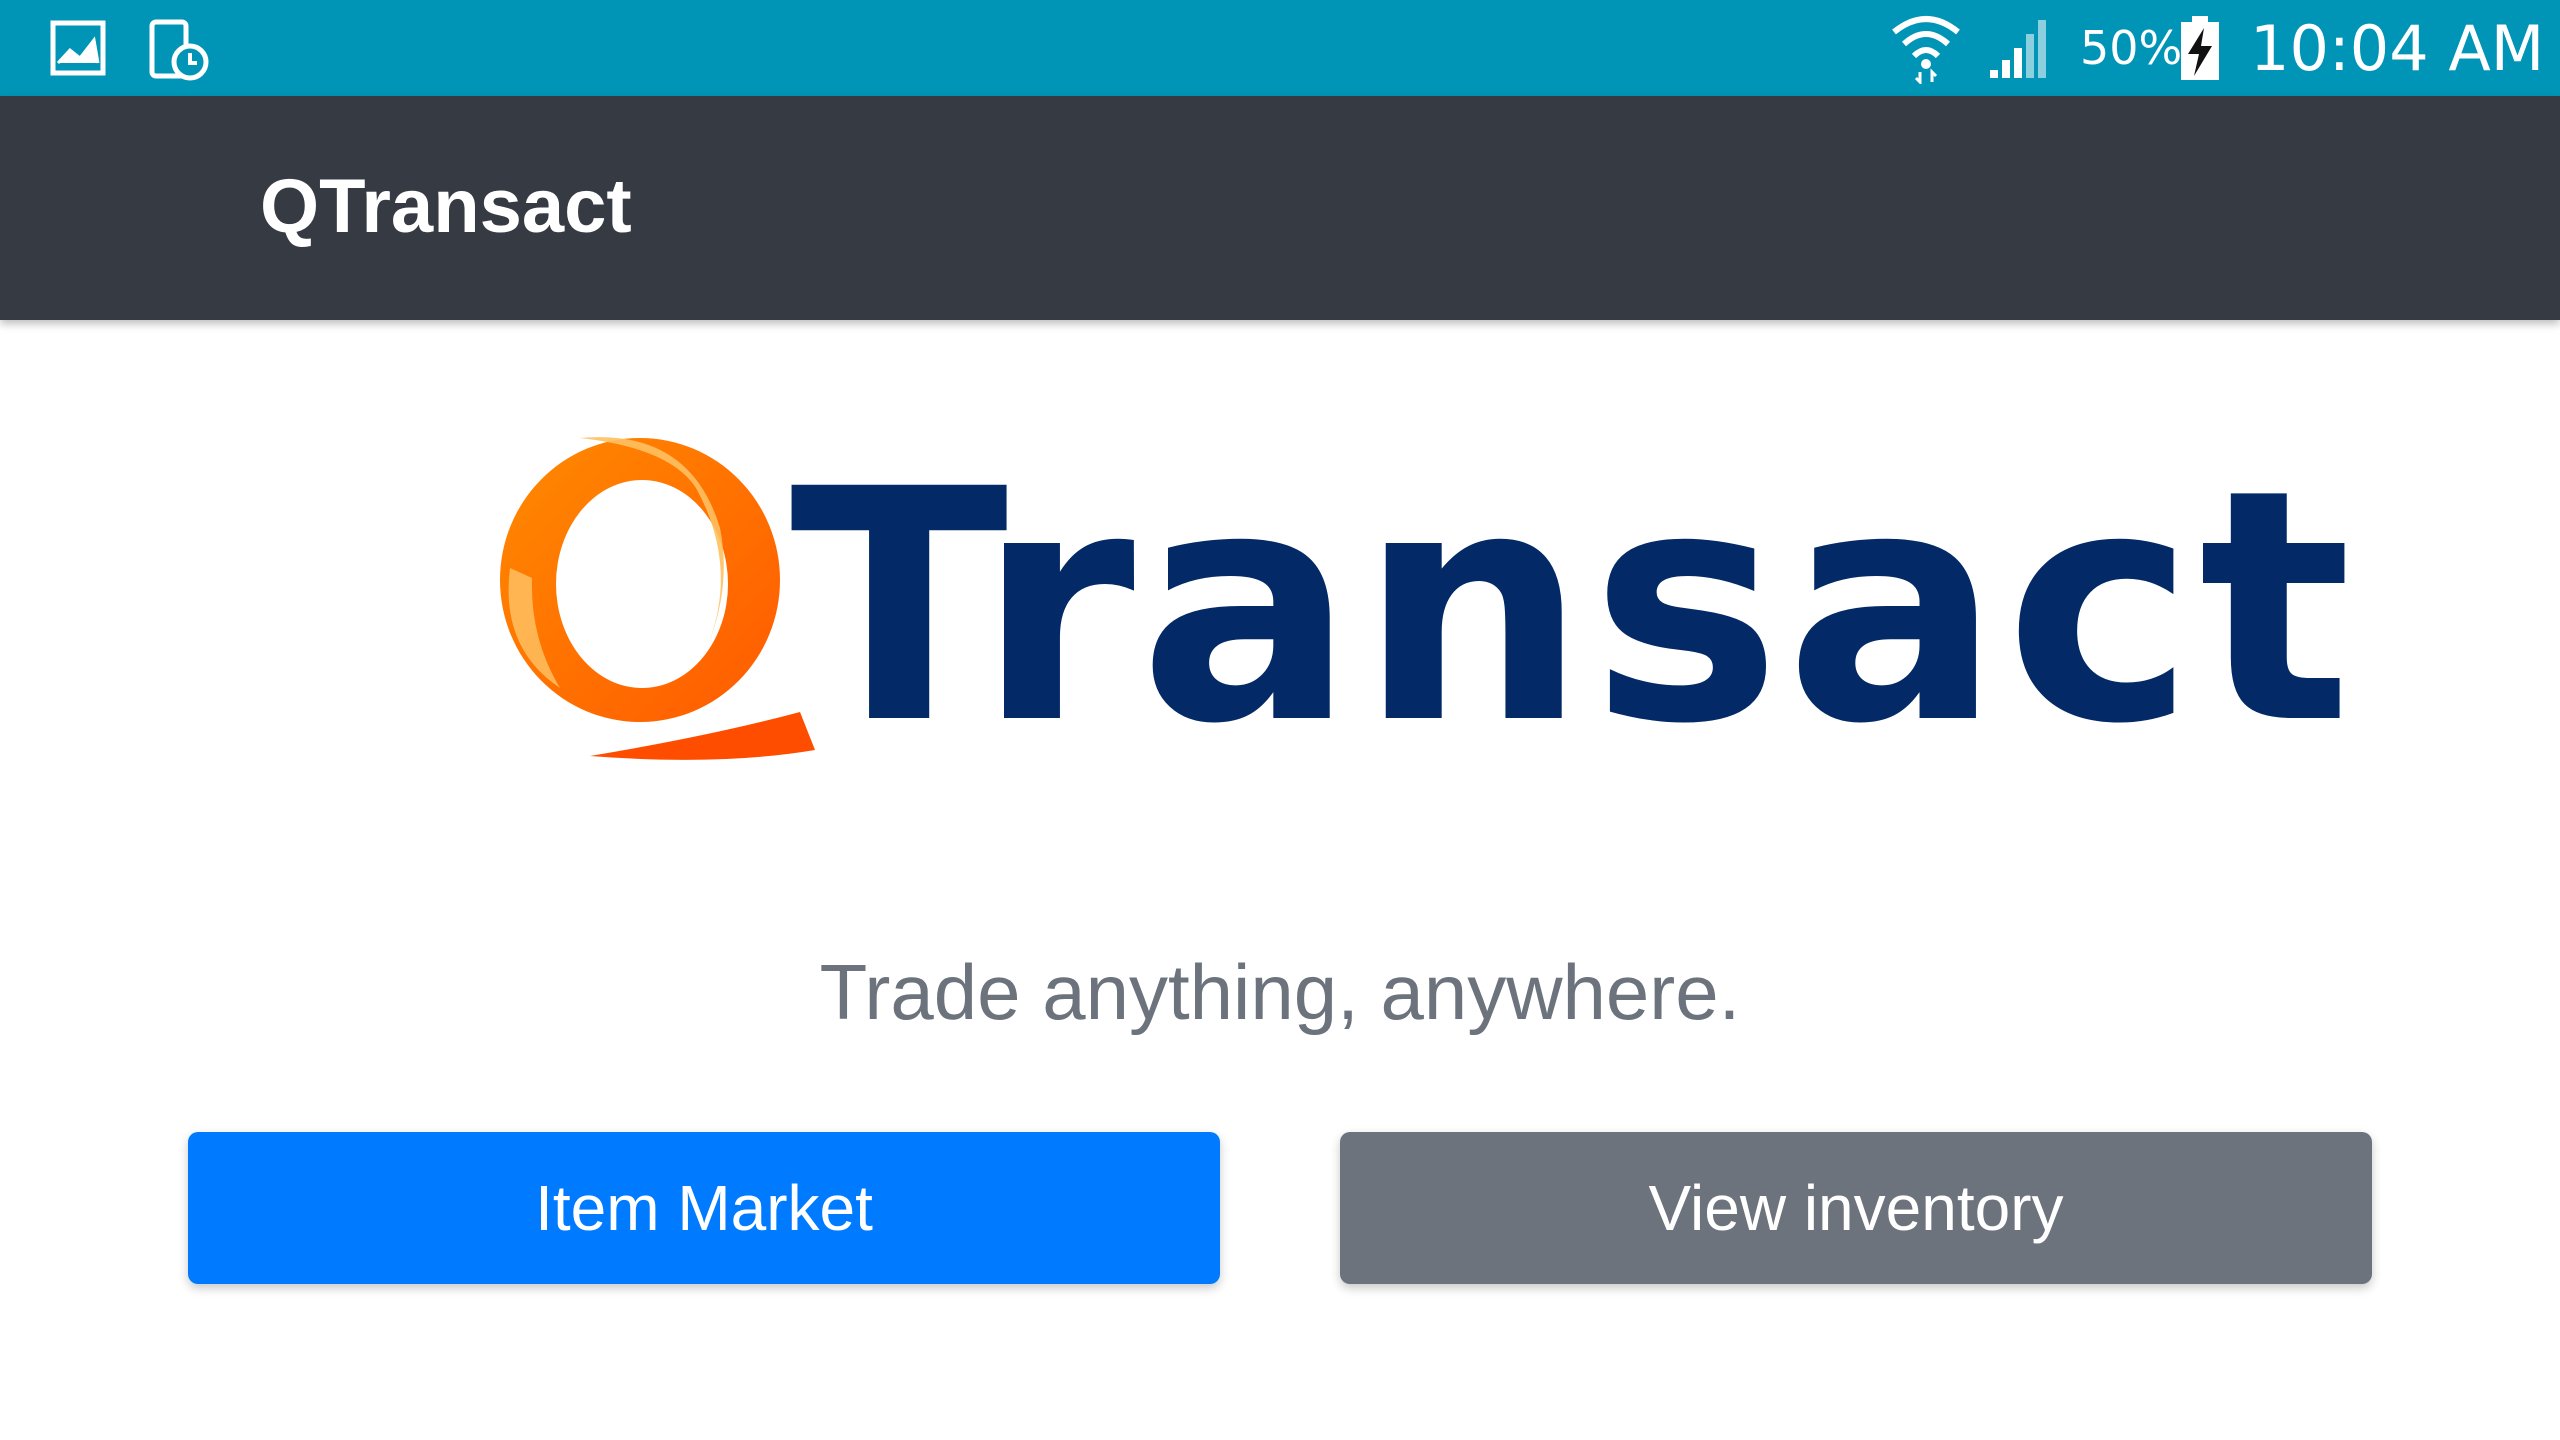  Describe the element at coordinates (2200, 48) in the screenshot. I see `battery-charging-icon` at that location.